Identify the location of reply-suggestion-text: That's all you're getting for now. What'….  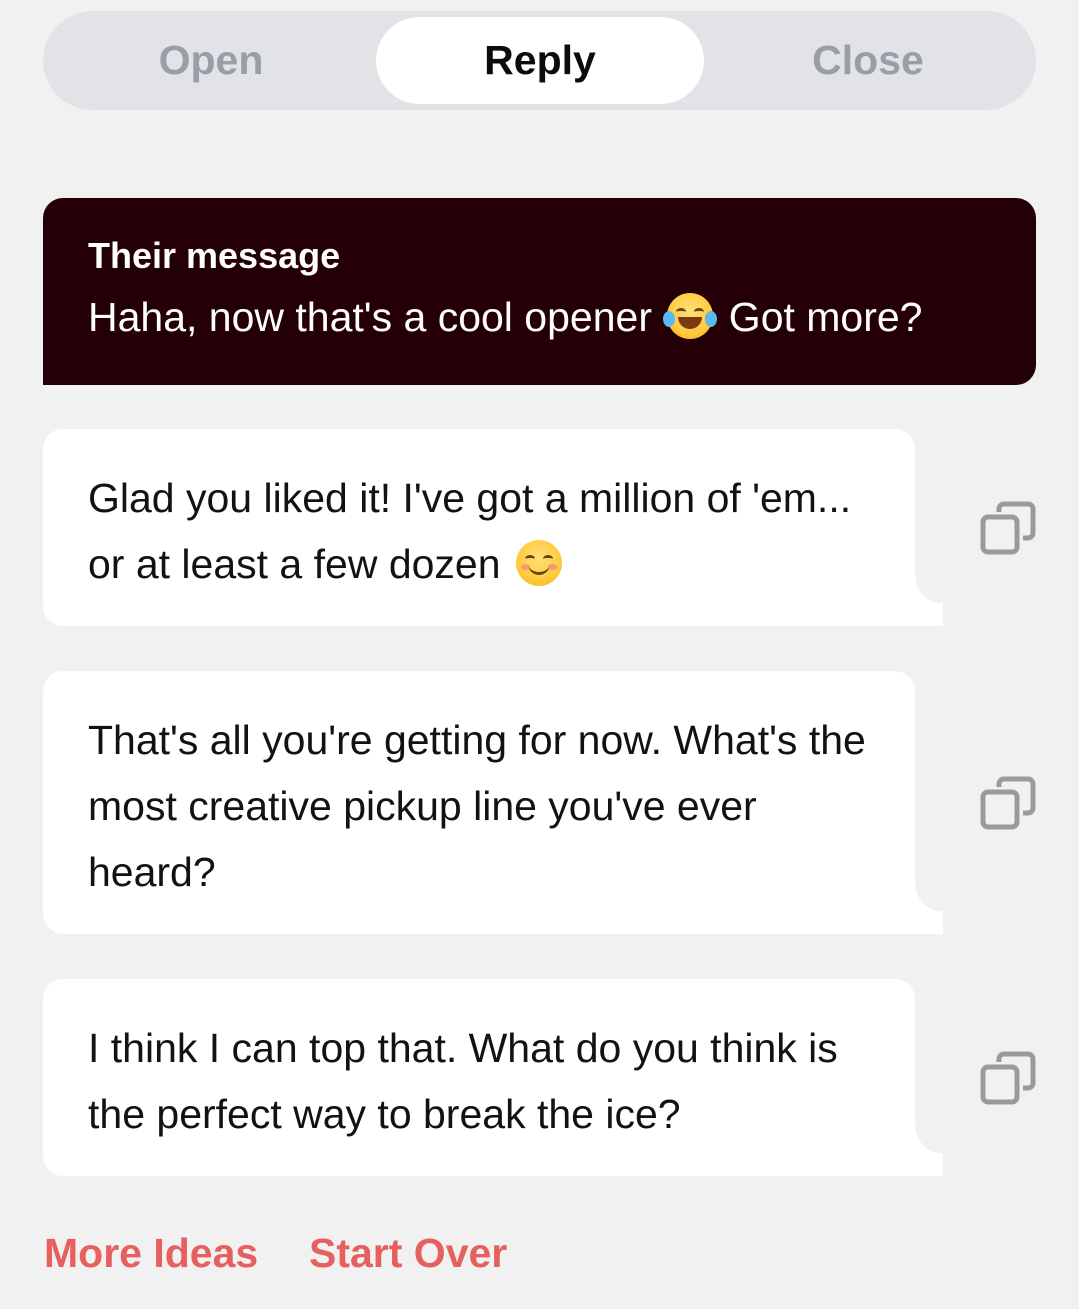
(477, 806).